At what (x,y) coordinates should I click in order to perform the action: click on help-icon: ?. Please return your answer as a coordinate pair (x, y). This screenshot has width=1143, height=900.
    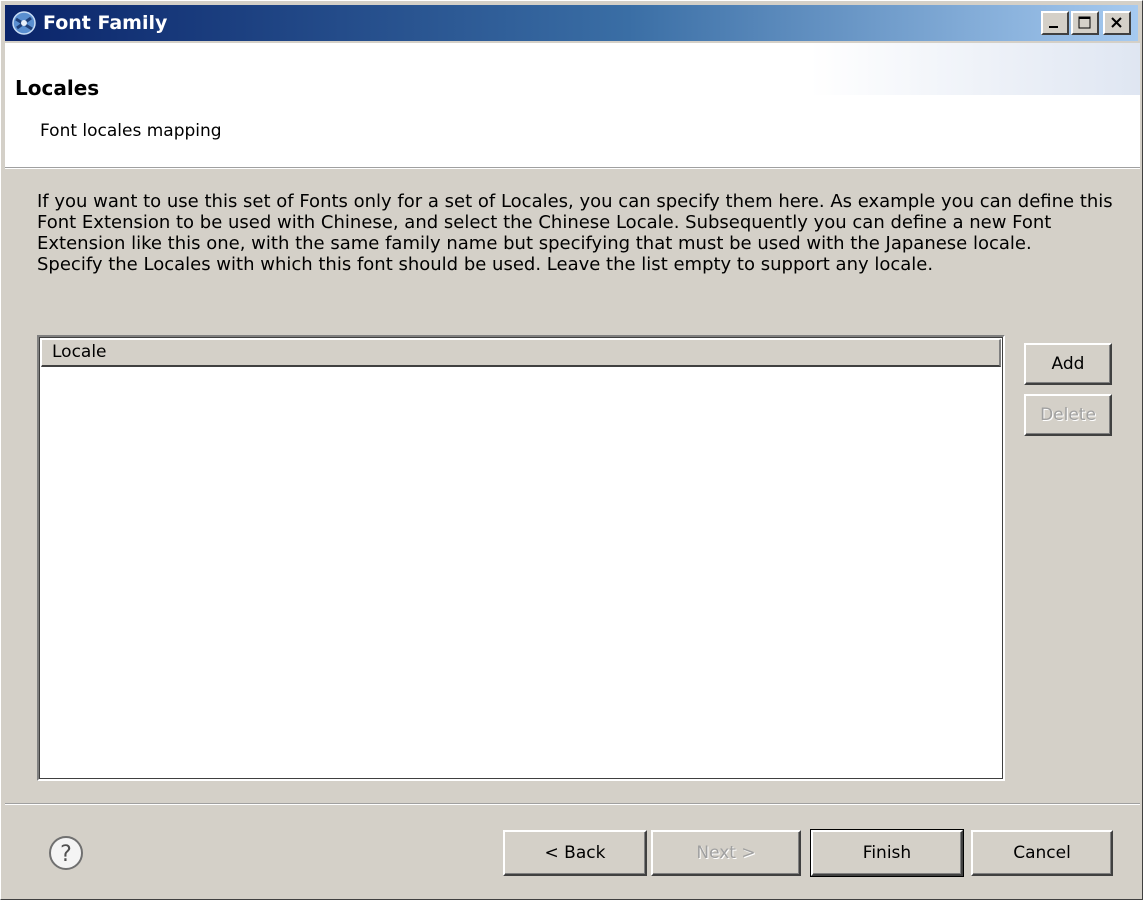
    Looking at the image, I should click on (66, 853).